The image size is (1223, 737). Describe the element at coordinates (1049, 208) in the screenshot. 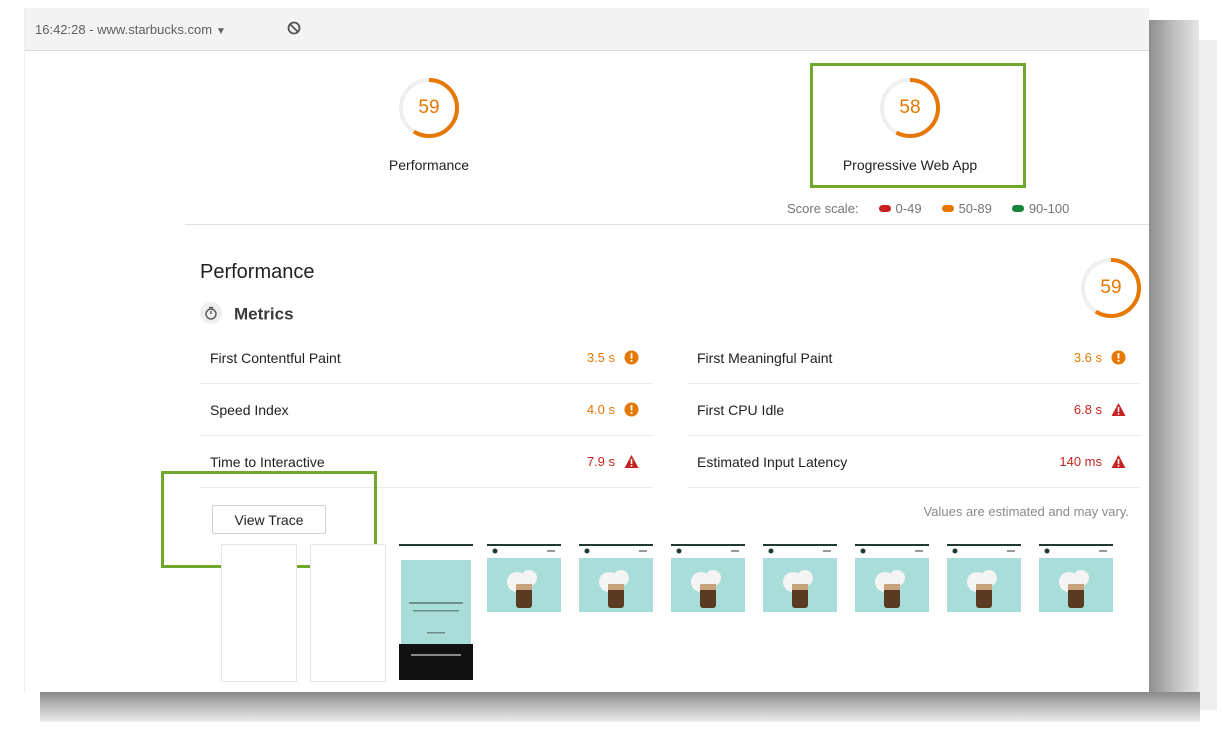

I see `scale-range: 90-100` at that location.